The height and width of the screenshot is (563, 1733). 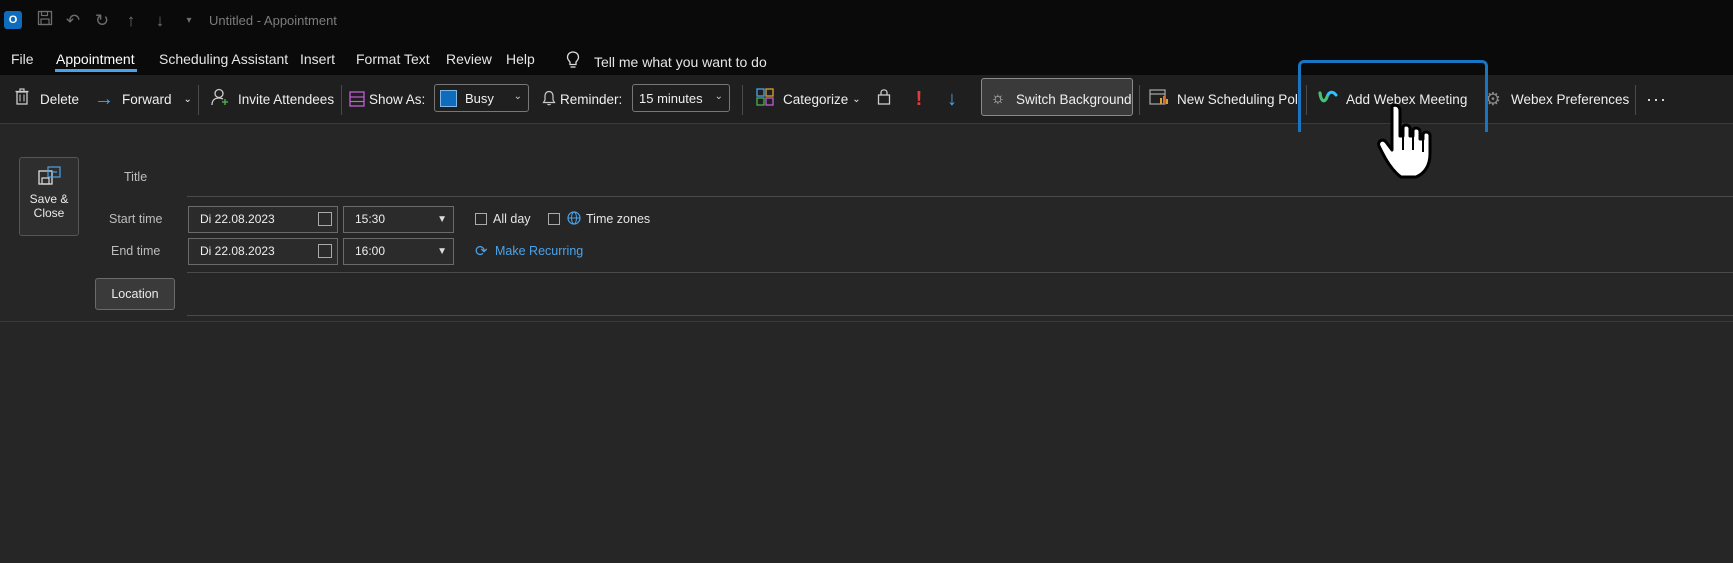 I want to click on all-day-label: All day, so click(x=512, y=219).